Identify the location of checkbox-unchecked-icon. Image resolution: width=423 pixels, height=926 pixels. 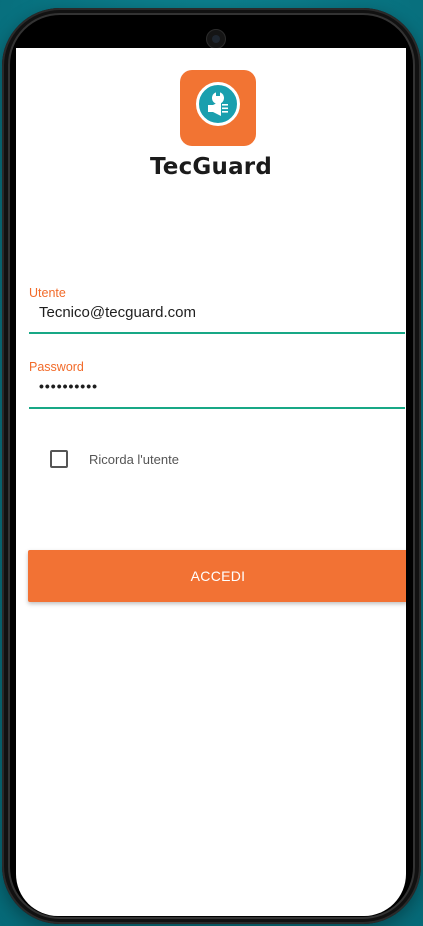
(59, 459).